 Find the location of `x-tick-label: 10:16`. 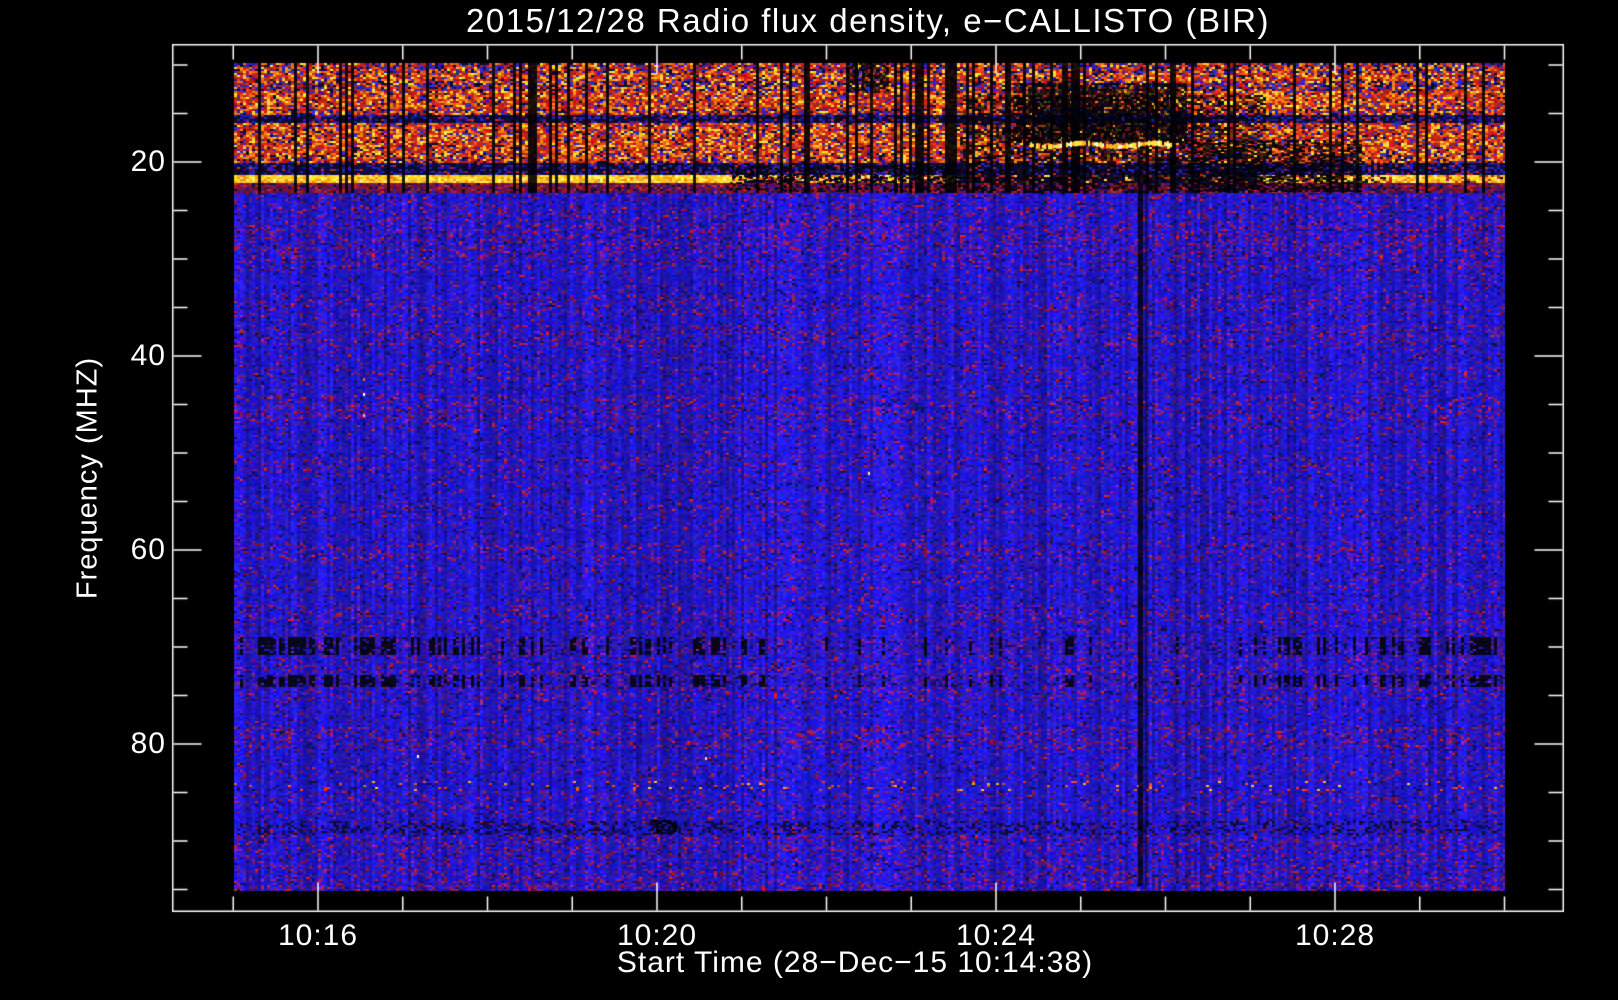

x-tick-label: 10:16 is located at coordinates (318, 935).